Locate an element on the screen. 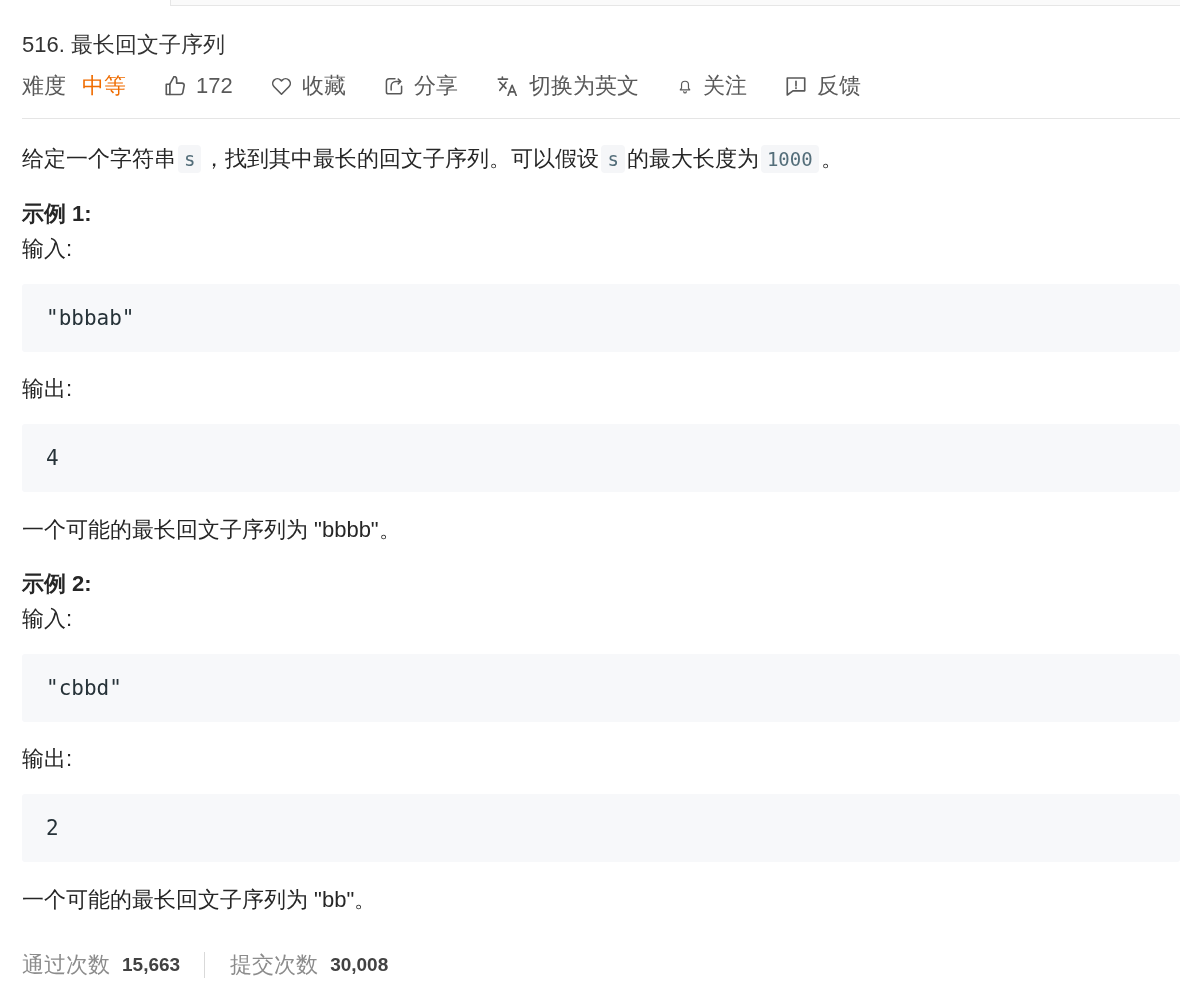 This screenshot has height=992, width=1180. stat-label: 通过次数 is located at coordinates (66, 964).